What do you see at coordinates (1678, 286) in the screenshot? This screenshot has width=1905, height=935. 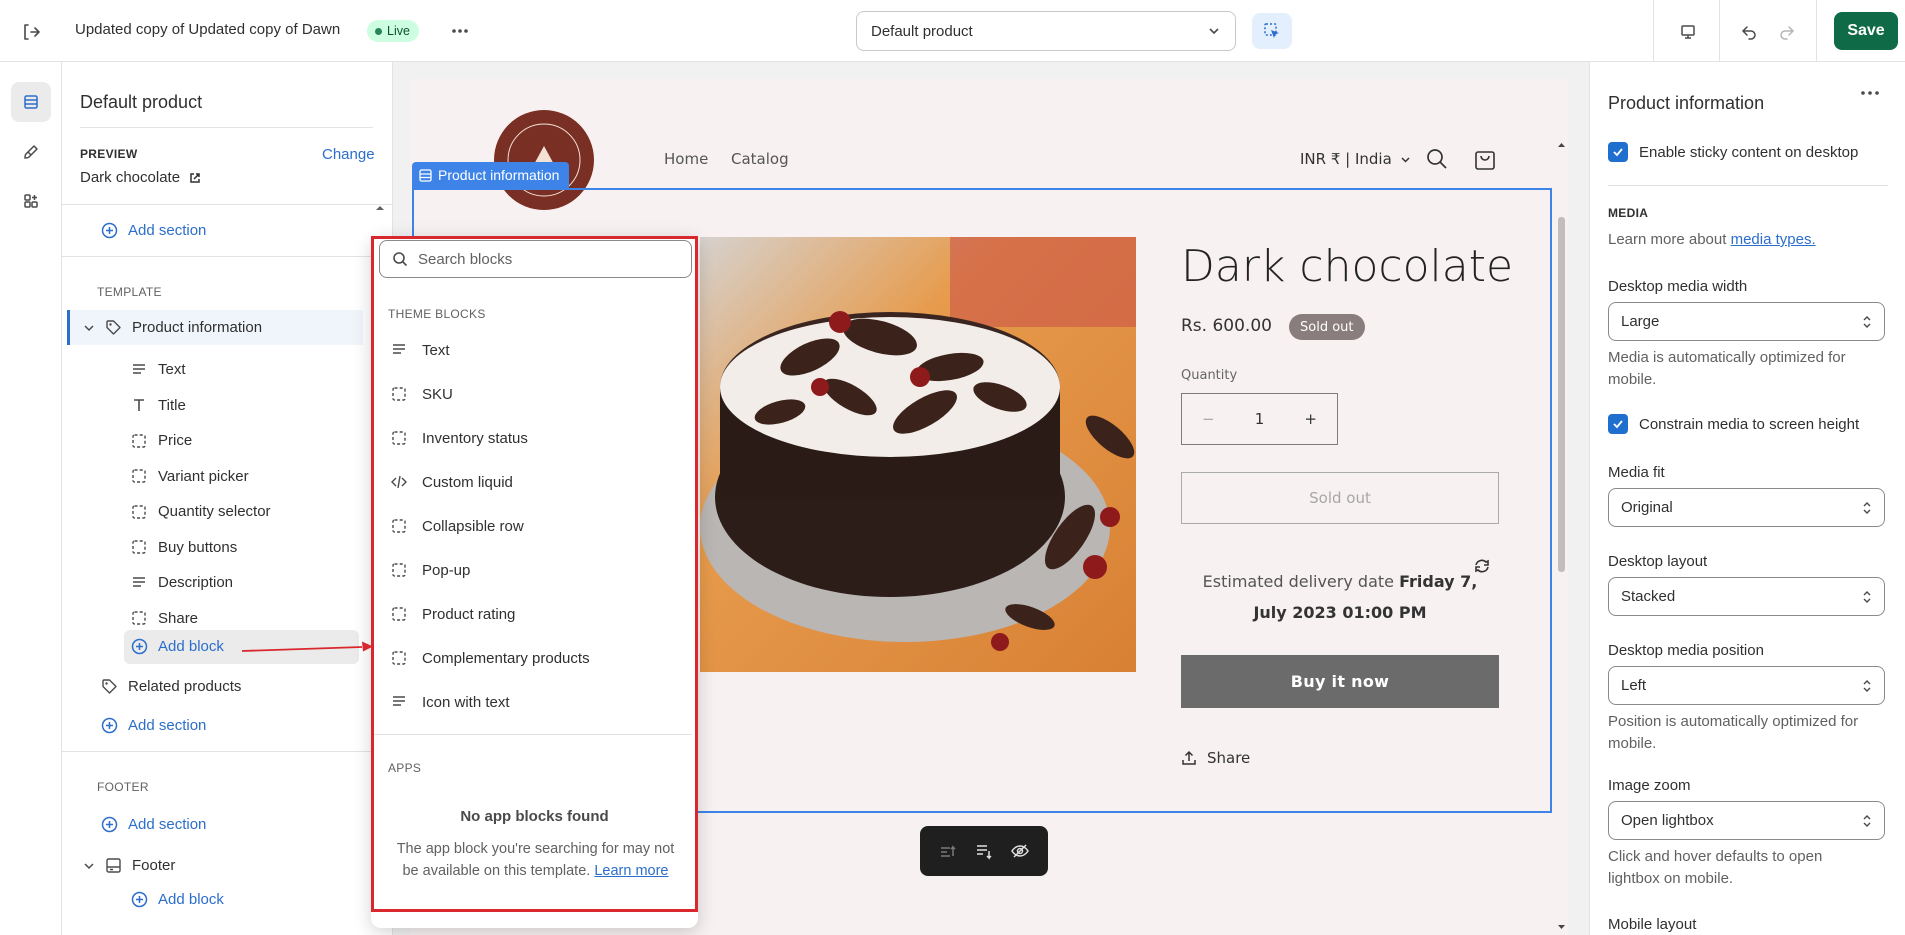 I see `desktop-media-width-label: Desktop media width` at bounding box center [1678, 286].